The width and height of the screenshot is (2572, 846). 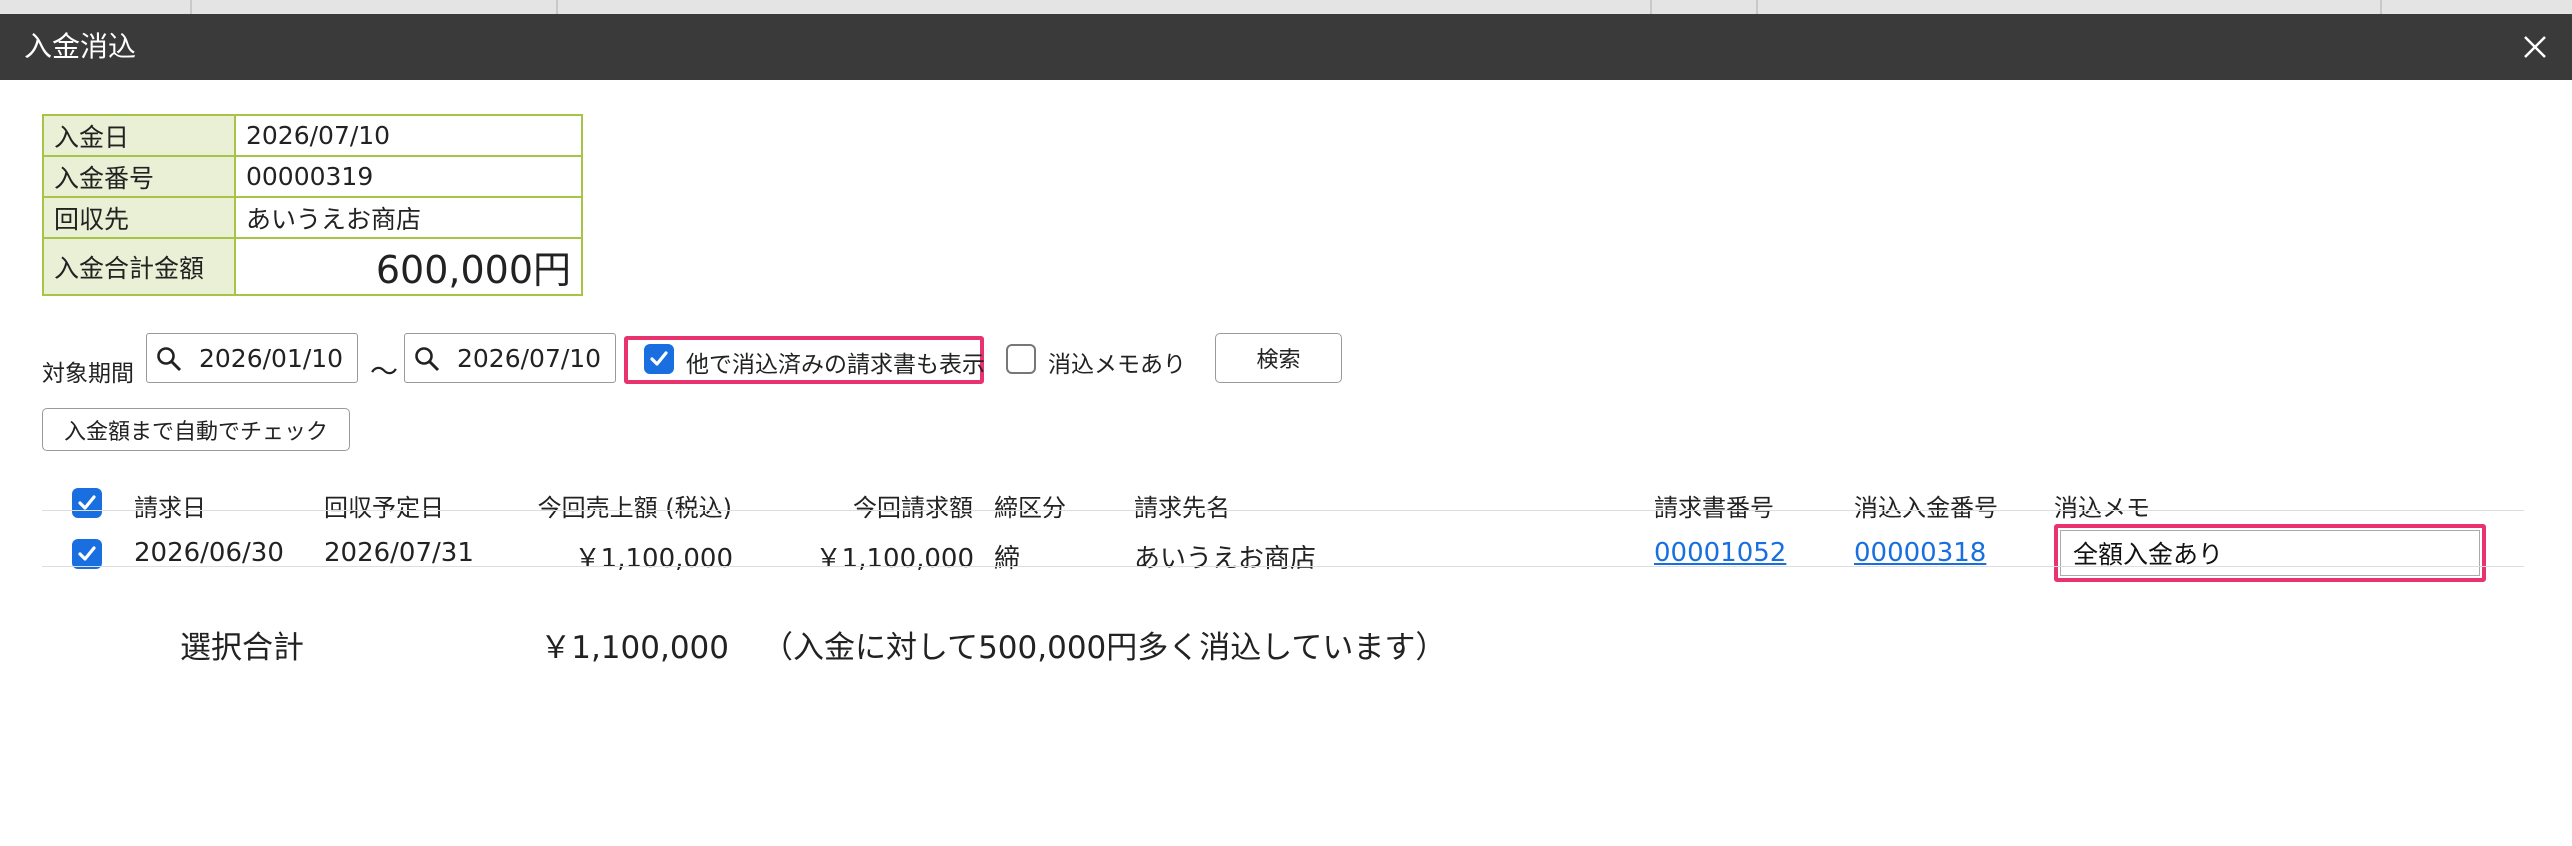 I want to click on close-icon, so click(x=2535, y=47).